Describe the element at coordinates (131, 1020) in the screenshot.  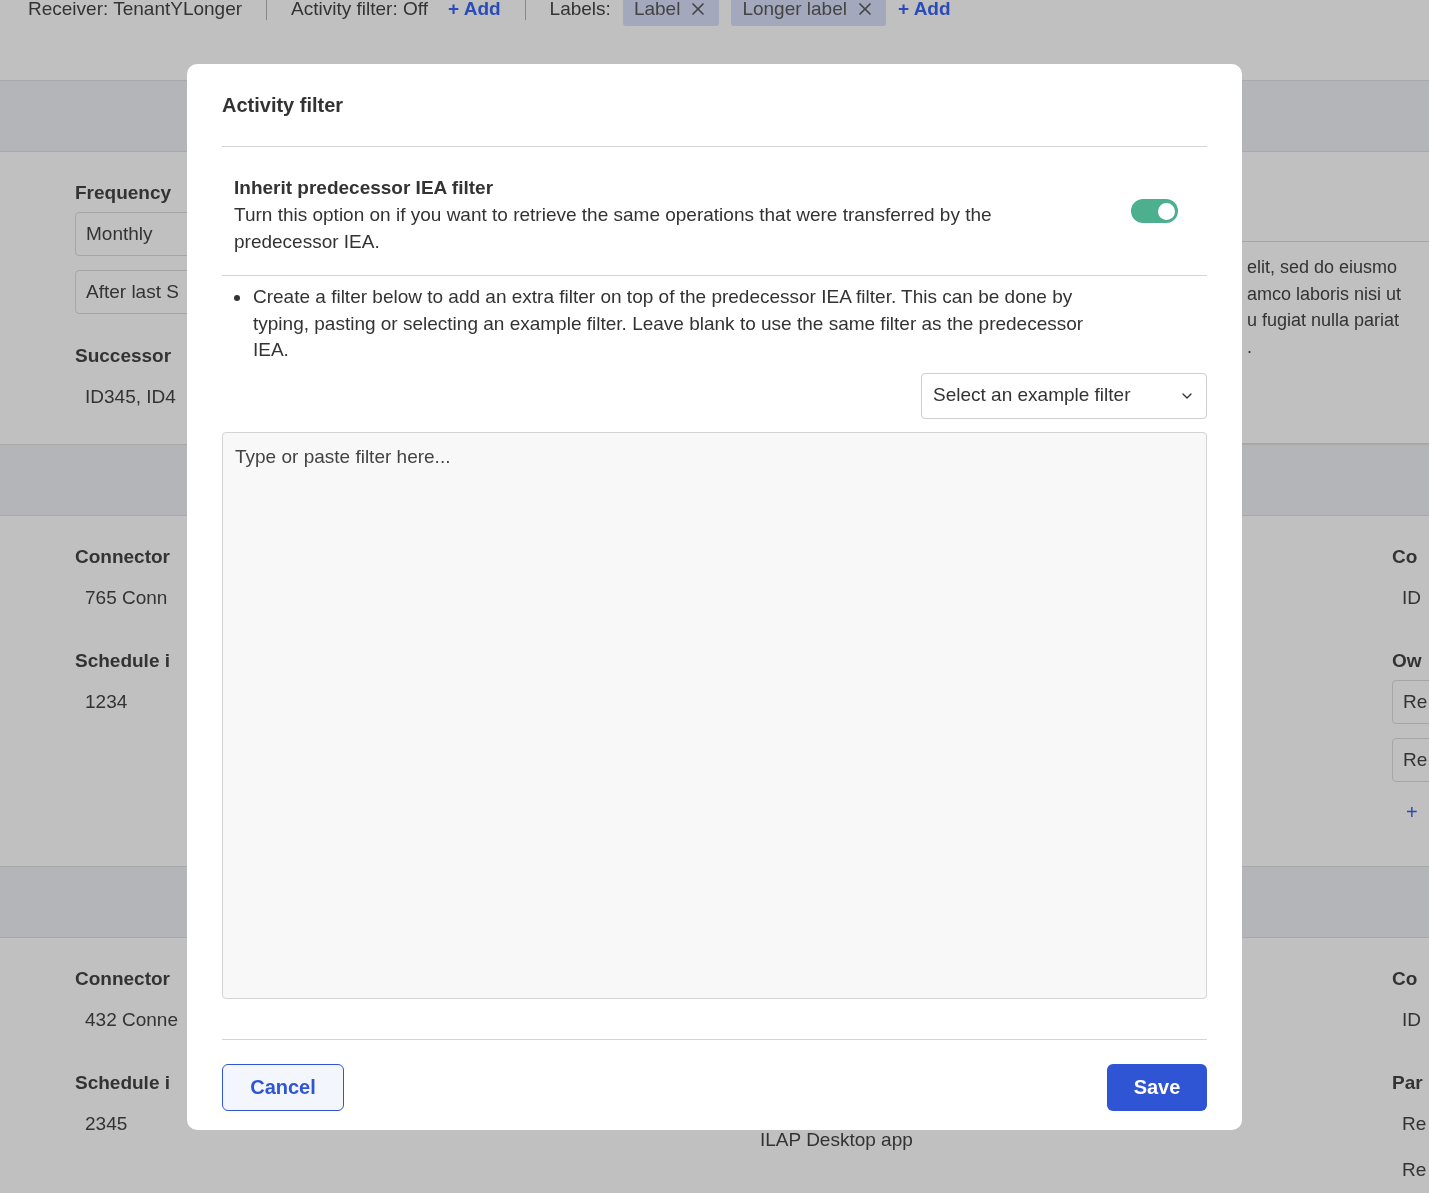
I see `field-value: 432 Conne` at that location.